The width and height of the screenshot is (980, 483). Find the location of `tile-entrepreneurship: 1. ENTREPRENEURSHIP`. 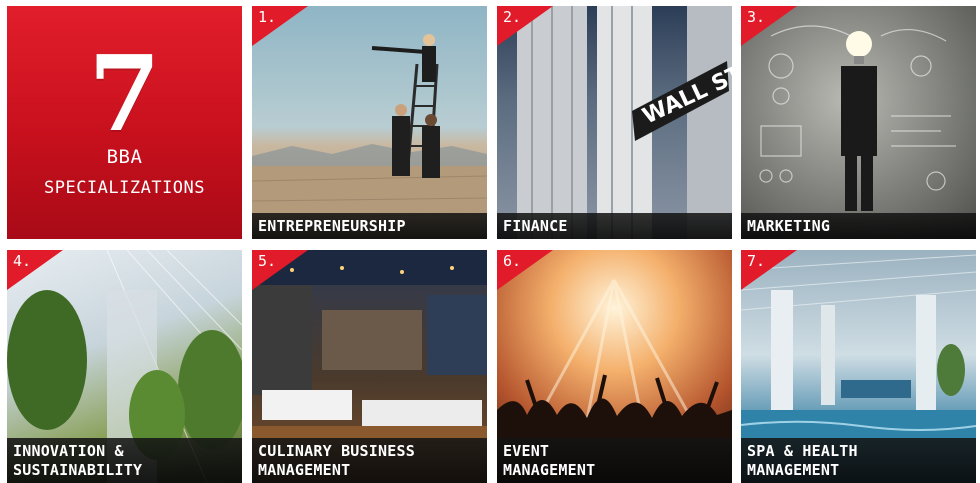

tile-entrepreneurship: 1. ENTREPRENEURSHIP is located at coordinates (369, 122).